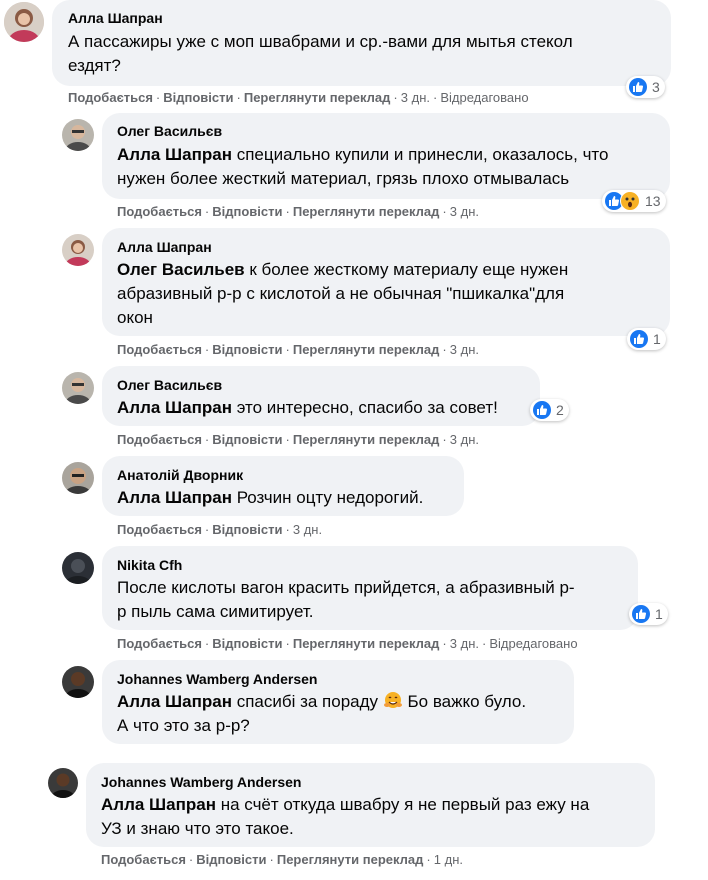 This screenshot has height=880, width=708. What do you see at coordinates (653, 201) in the screenshot?
I see `reaction-count: 13` at bounding box center [653, 201].